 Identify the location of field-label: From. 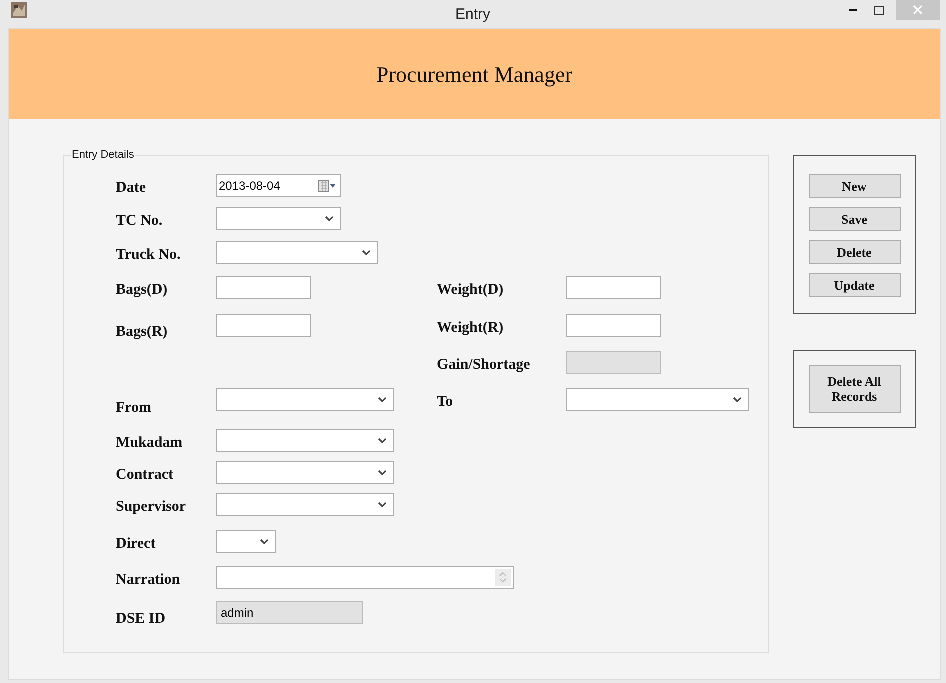
(134, 408).